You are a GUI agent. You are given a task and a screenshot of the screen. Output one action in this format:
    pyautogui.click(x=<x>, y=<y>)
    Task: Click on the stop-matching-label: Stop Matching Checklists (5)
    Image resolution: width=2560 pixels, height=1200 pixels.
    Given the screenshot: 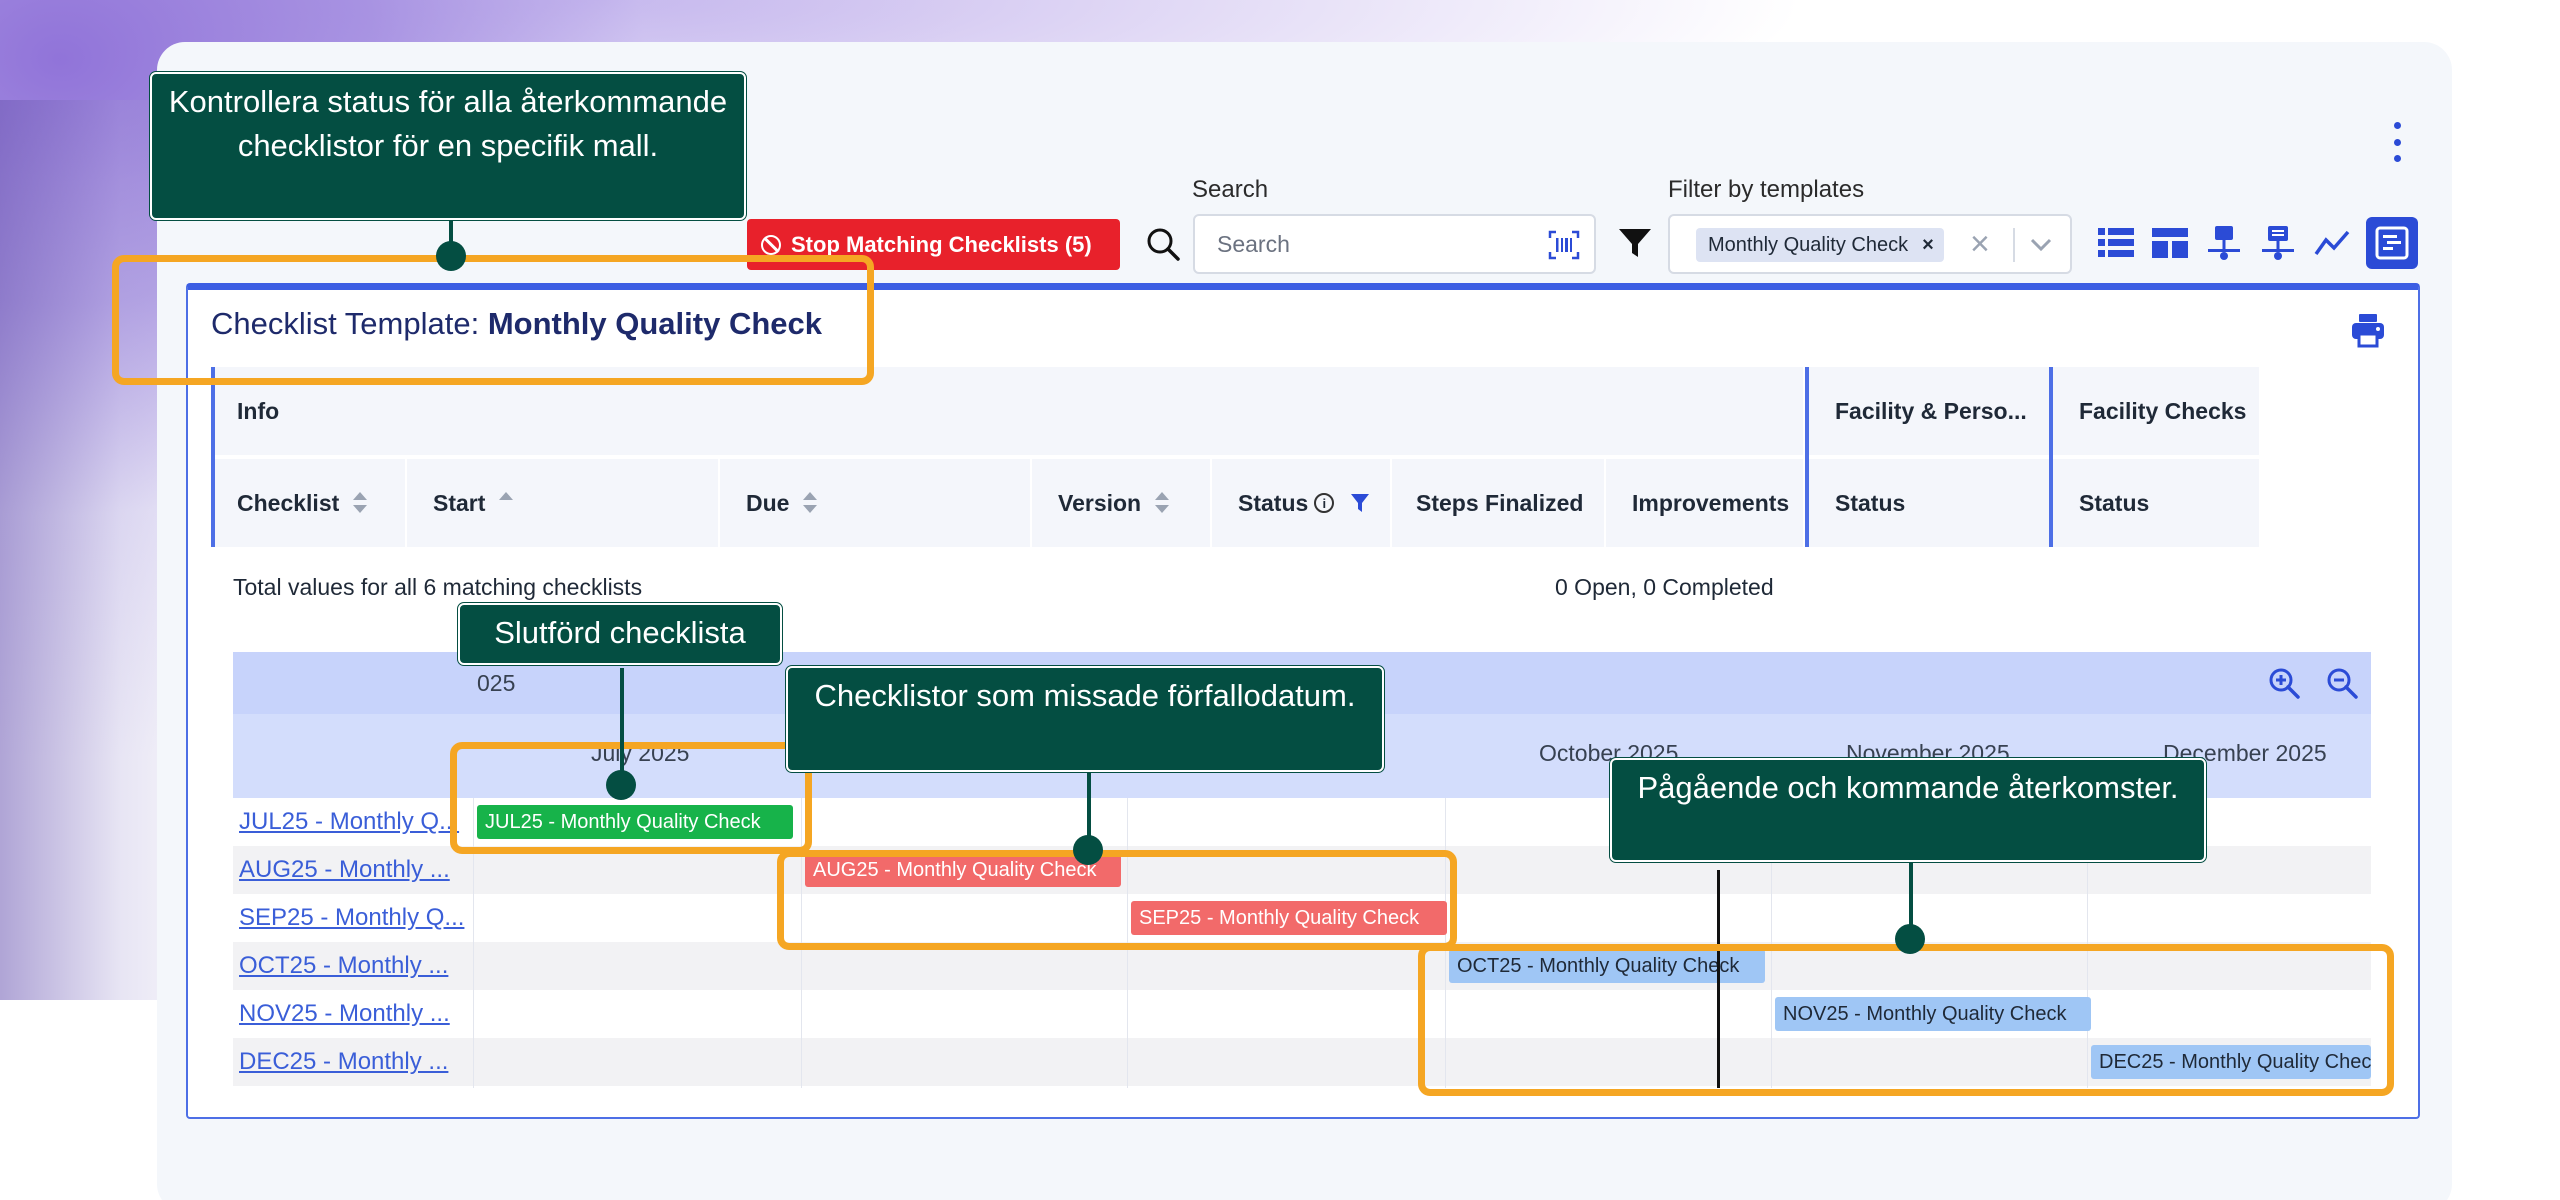 What is the action you would take?
    pyautogui.click(x=941, y=244)
    